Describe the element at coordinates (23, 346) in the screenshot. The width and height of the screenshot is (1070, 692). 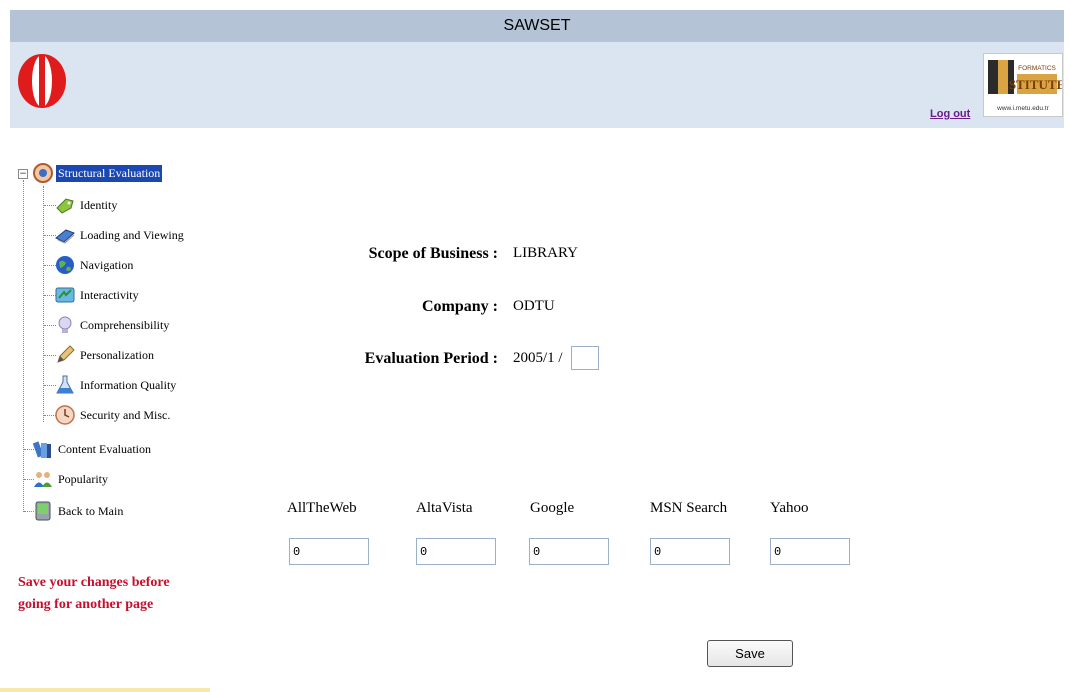
I see `tree-line-root` at that location.